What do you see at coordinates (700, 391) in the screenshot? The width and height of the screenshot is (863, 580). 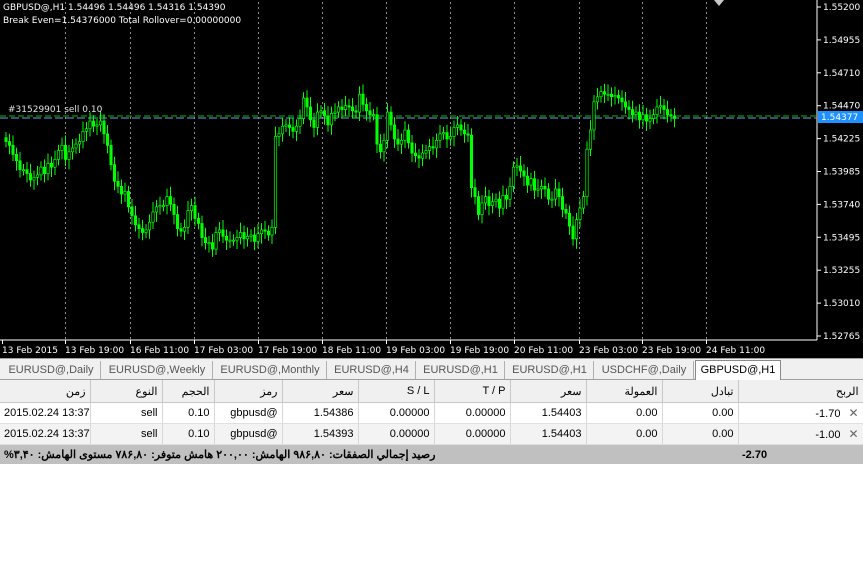 I see `header-swap: تبادل` at bounding box center [700, 391].